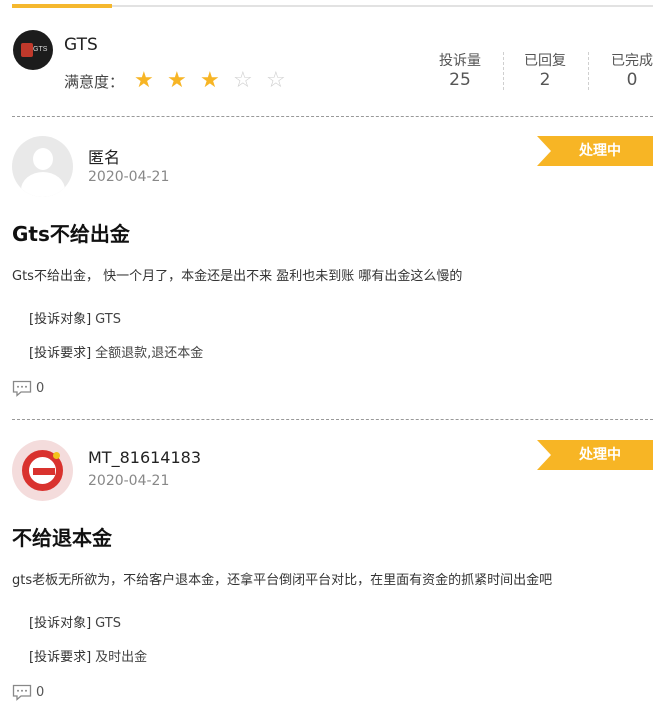  What do you see at coordinates (145, 457) in the screenshot?
I see `username: MT_81614183` at bounding box center [145, 457].